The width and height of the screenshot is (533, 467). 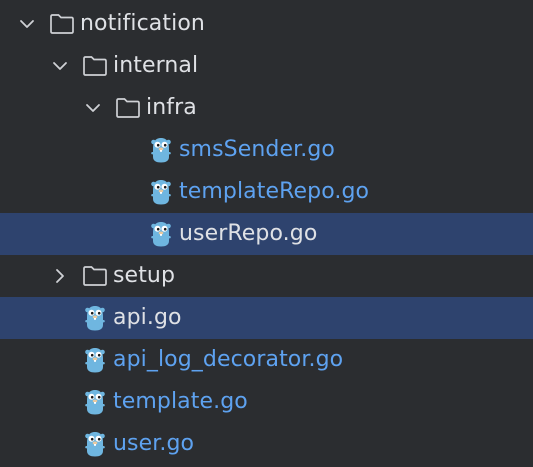 What do you see at coordinates (147, 317) in the screenshot?
I see `tree-node-label: api.go` at bounding box center [147, 317].